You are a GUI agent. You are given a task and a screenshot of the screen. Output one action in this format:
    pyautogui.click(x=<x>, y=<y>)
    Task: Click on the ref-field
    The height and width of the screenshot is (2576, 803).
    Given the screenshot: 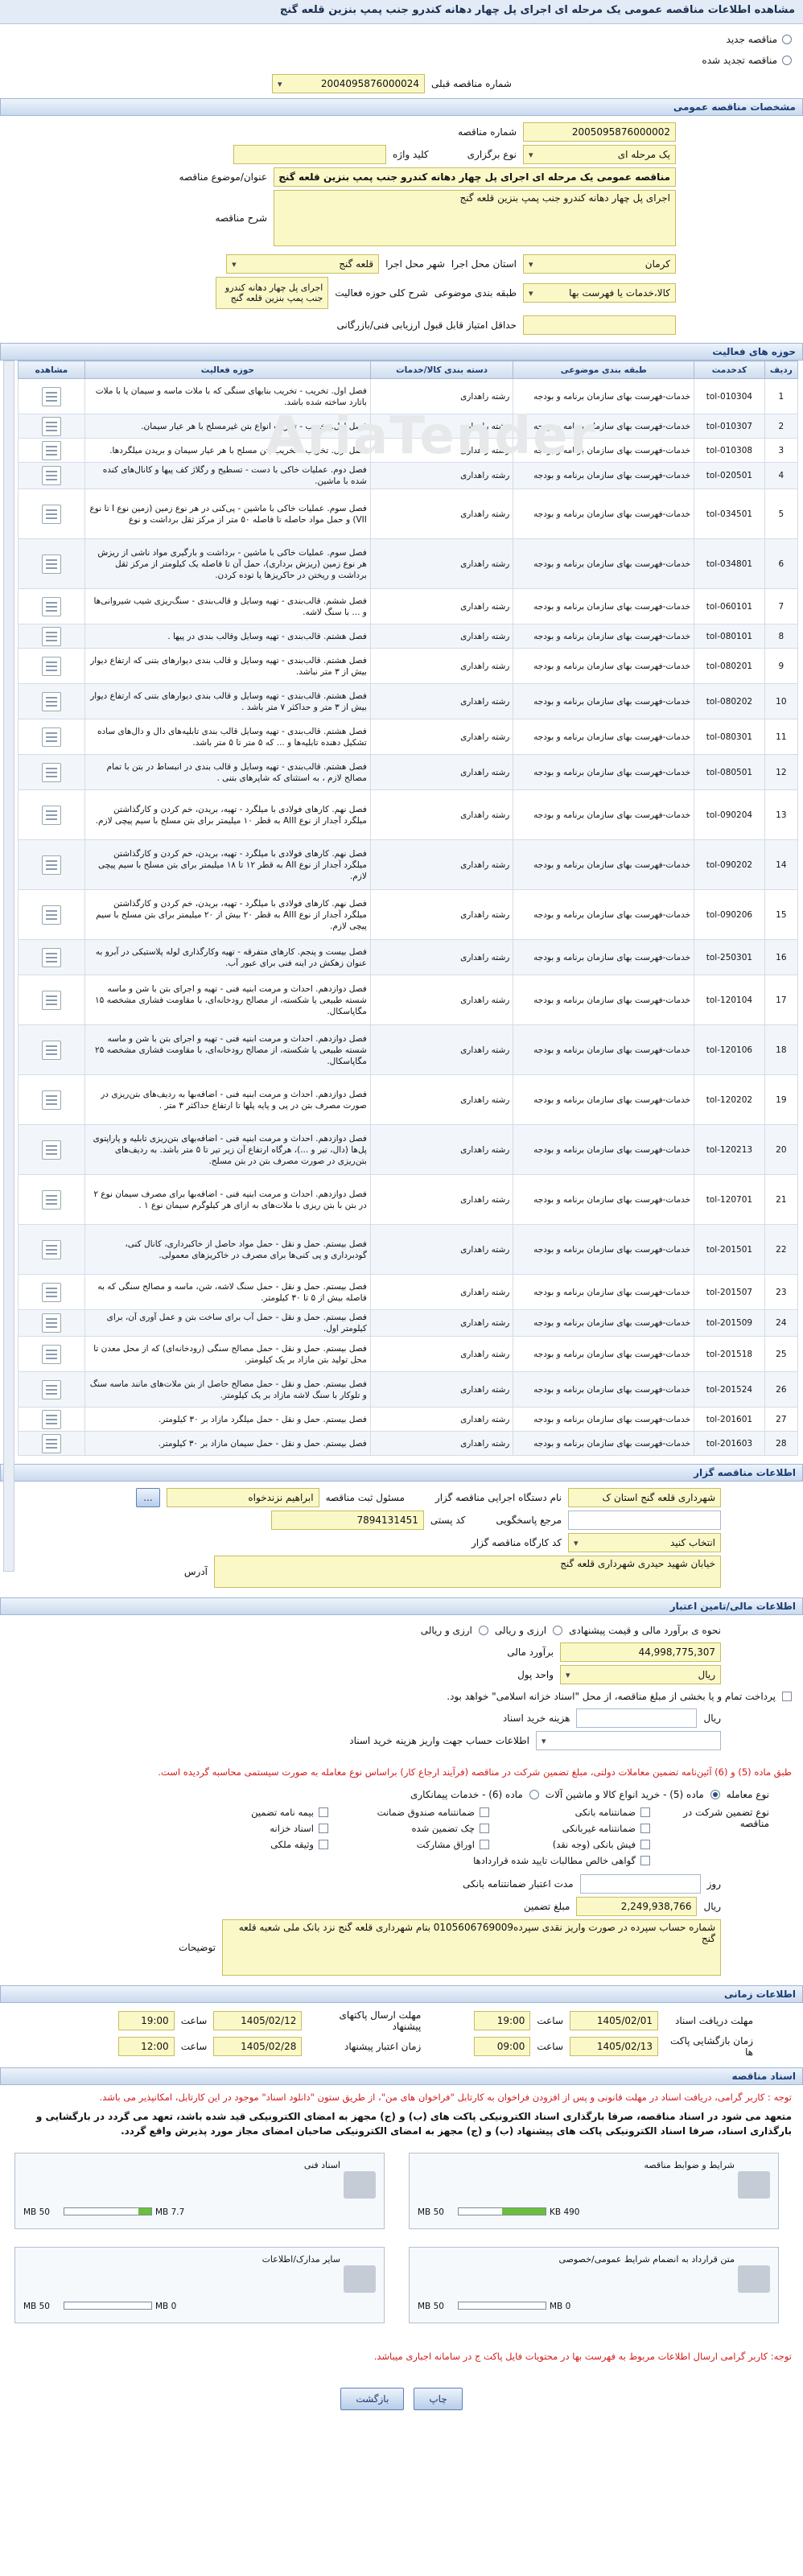 What is the action you would take?
    pyautogui.click(x=645, y=1520)
    